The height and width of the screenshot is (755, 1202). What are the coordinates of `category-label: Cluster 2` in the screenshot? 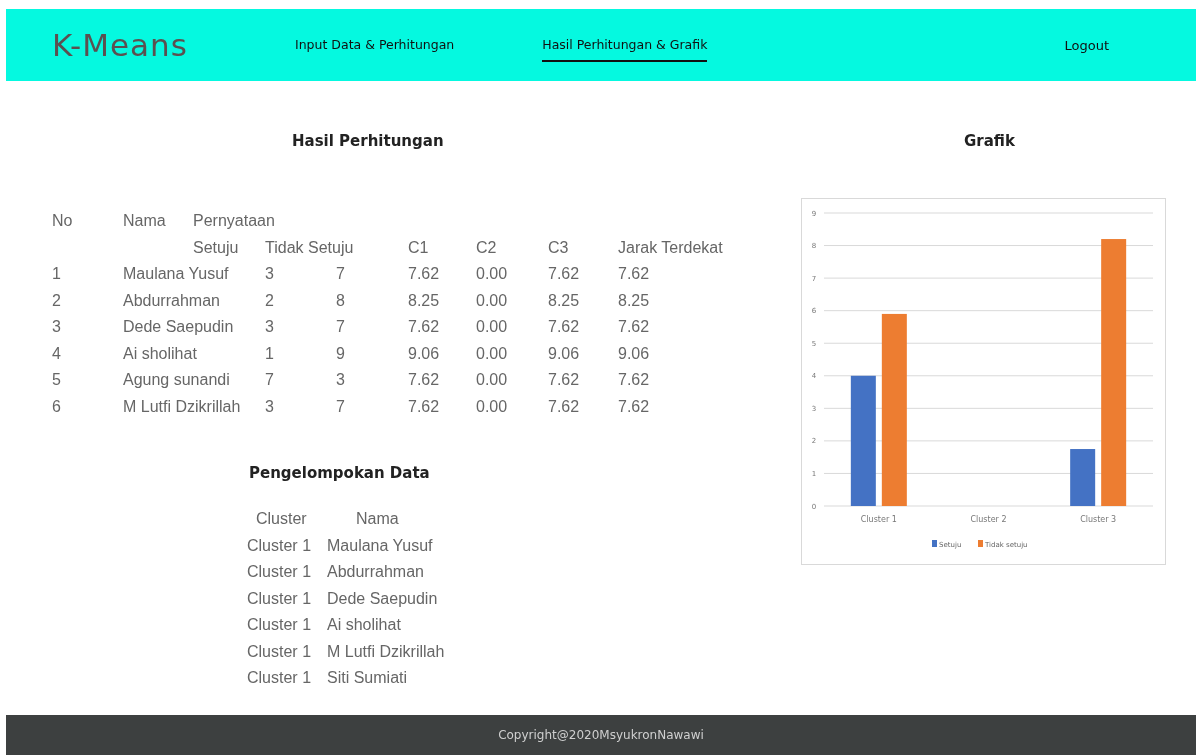 It's located at (988, 519).